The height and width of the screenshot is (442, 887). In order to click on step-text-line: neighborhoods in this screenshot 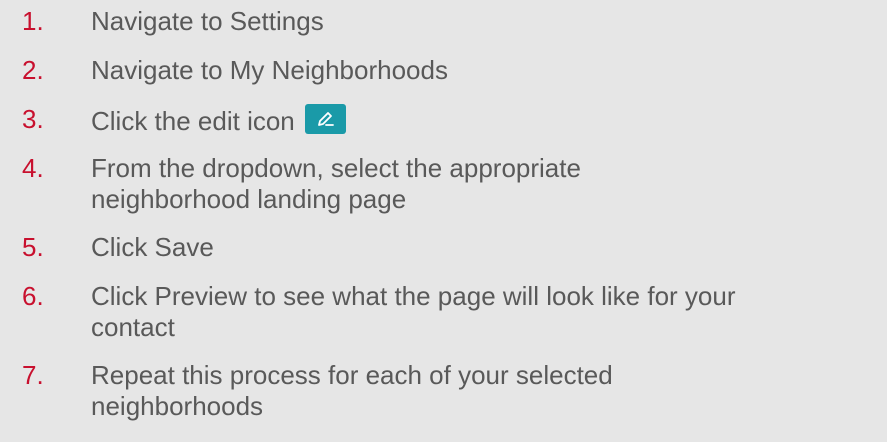, I will do `click(177, 406)`.